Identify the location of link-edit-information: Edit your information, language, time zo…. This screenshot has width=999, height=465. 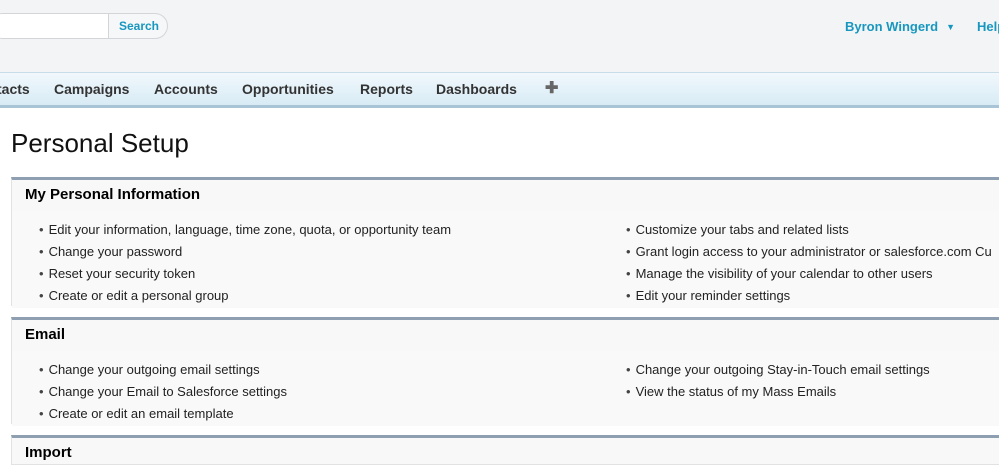
(245, 229).